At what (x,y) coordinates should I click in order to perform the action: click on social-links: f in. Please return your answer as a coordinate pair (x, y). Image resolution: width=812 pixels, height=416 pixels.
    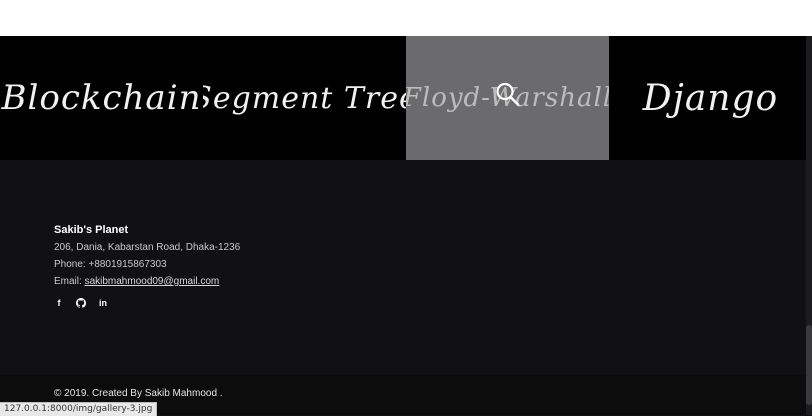
    Looking at the image, I should click on (81, 303).